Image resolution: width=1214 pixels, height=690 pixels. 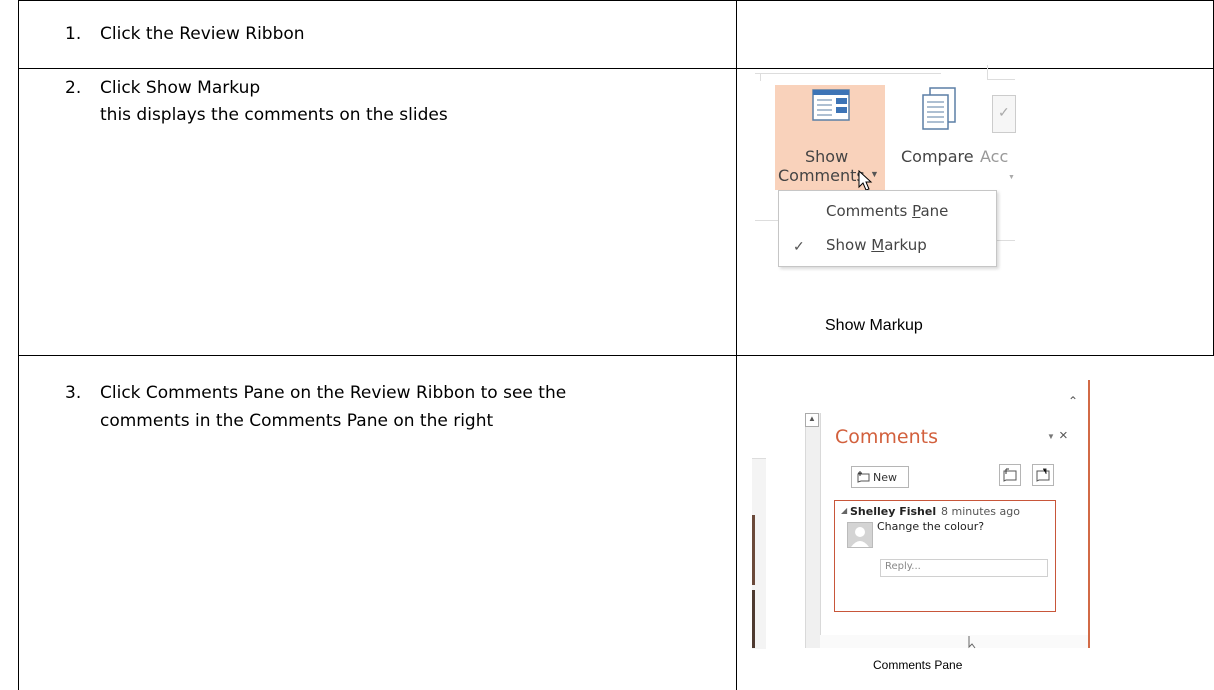 What do you see at coordinates (893, 511) in the screenshot?
I see `comment-author: Shelley Fishel` at bounding box center [893, 511].